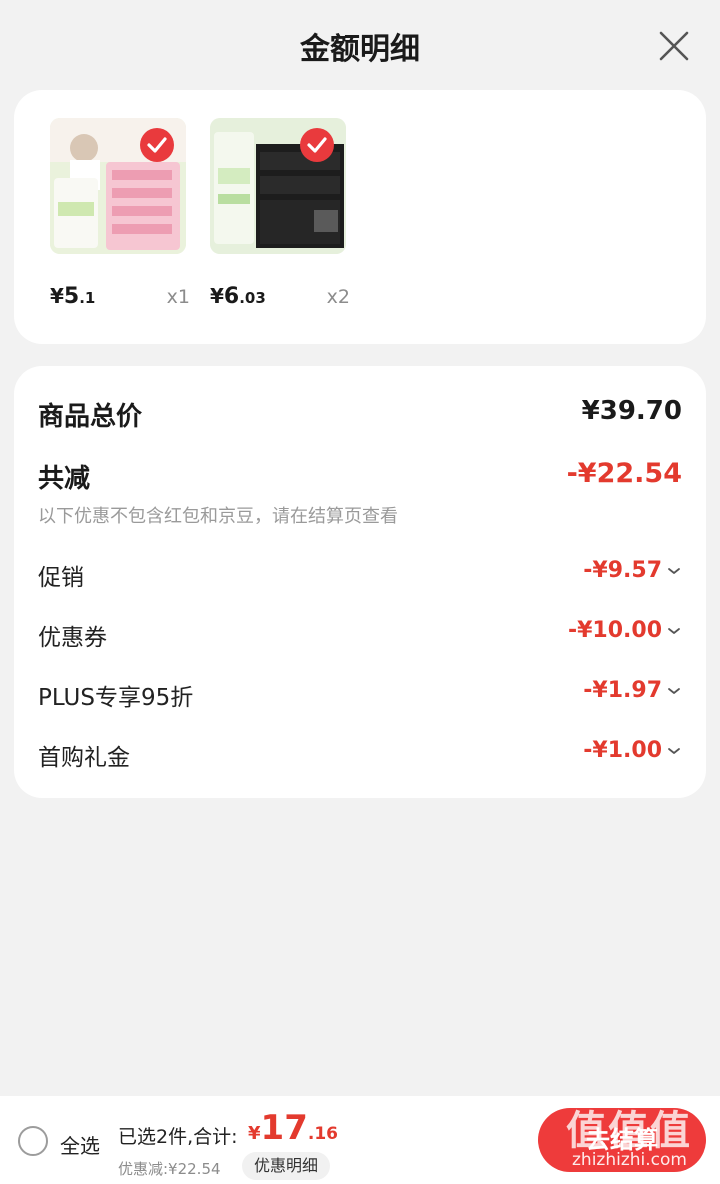  Describe the element at coordinates (622, 750) in the screenshot. I see `discount-value: -¥1.00` at that location.